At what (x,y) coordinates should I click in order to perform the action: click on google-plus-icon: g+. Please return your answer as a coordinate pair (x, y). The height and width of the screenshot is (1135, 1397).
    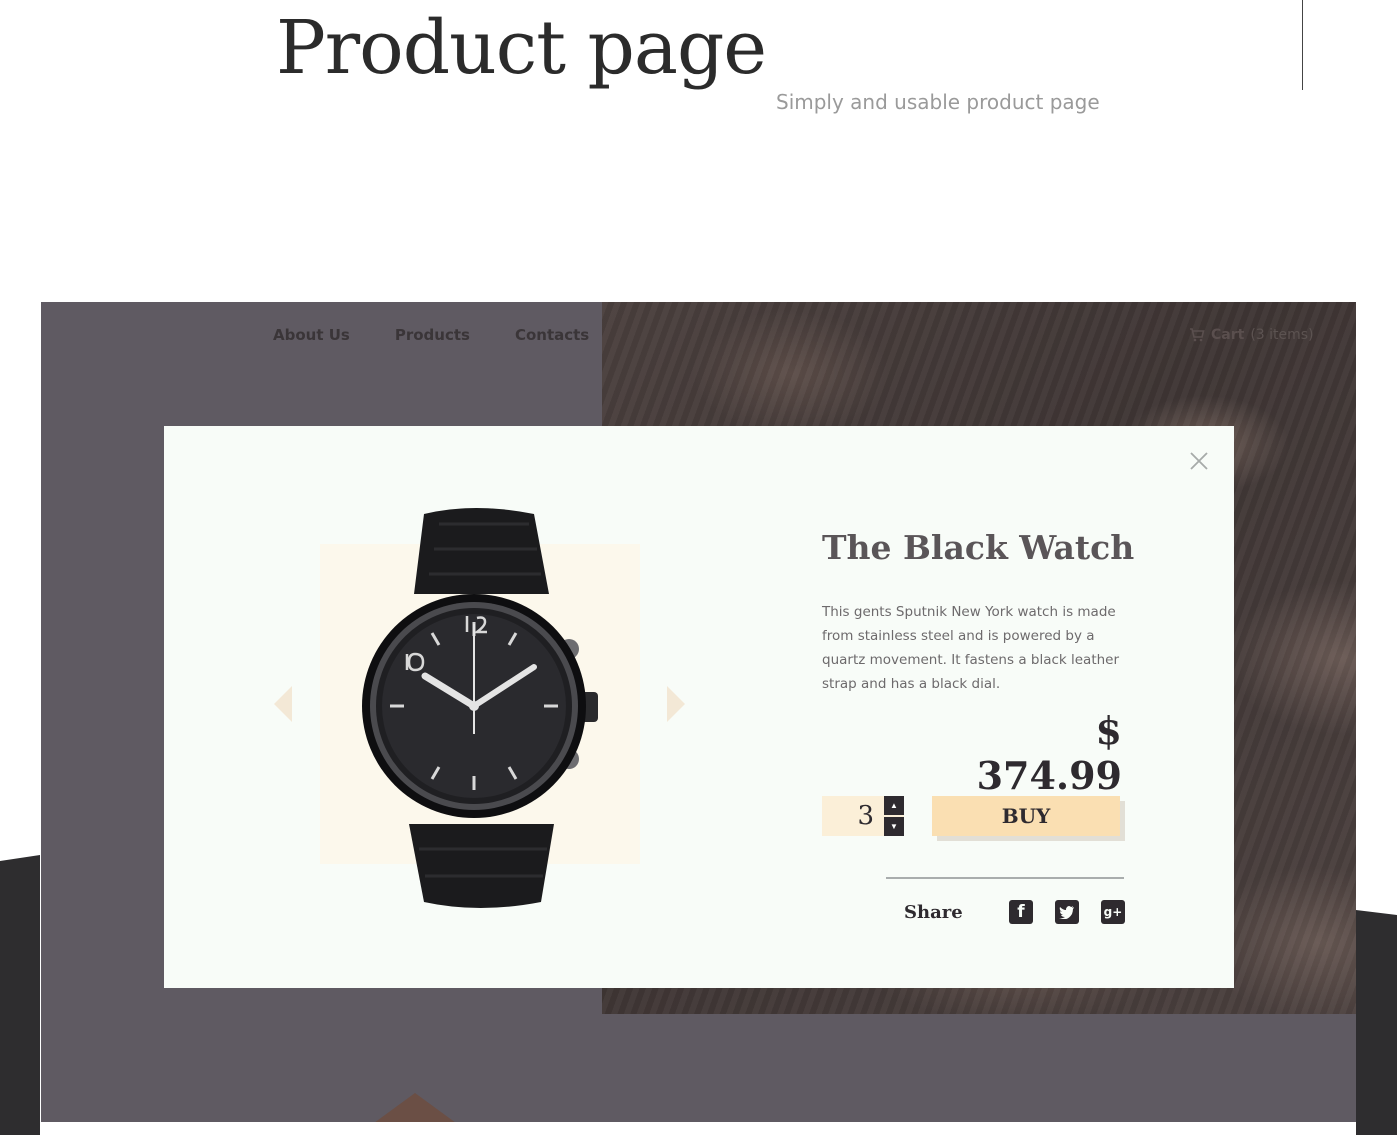
    Looking at the image, I should click on (1113, 912).